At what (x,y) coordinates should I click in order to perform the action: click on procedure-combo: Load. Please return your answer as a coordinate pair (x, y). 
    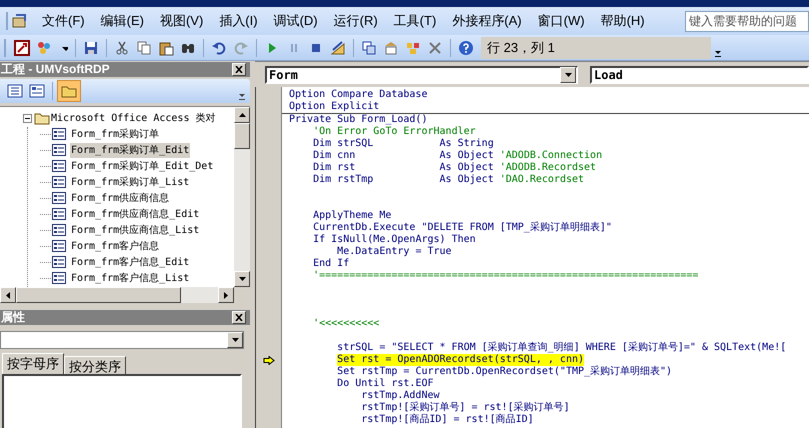
    Looking at the image, I should click on (699, 75).